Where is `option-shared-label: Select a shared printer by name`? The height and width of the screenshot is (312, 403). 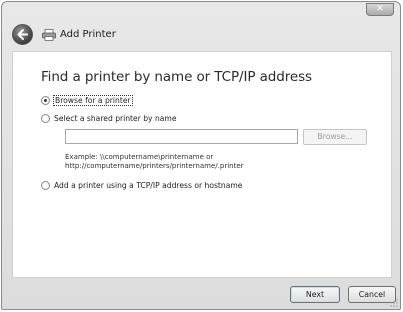 option-shared-label: Select a shared printer by name is located at coordinates (115, 118).